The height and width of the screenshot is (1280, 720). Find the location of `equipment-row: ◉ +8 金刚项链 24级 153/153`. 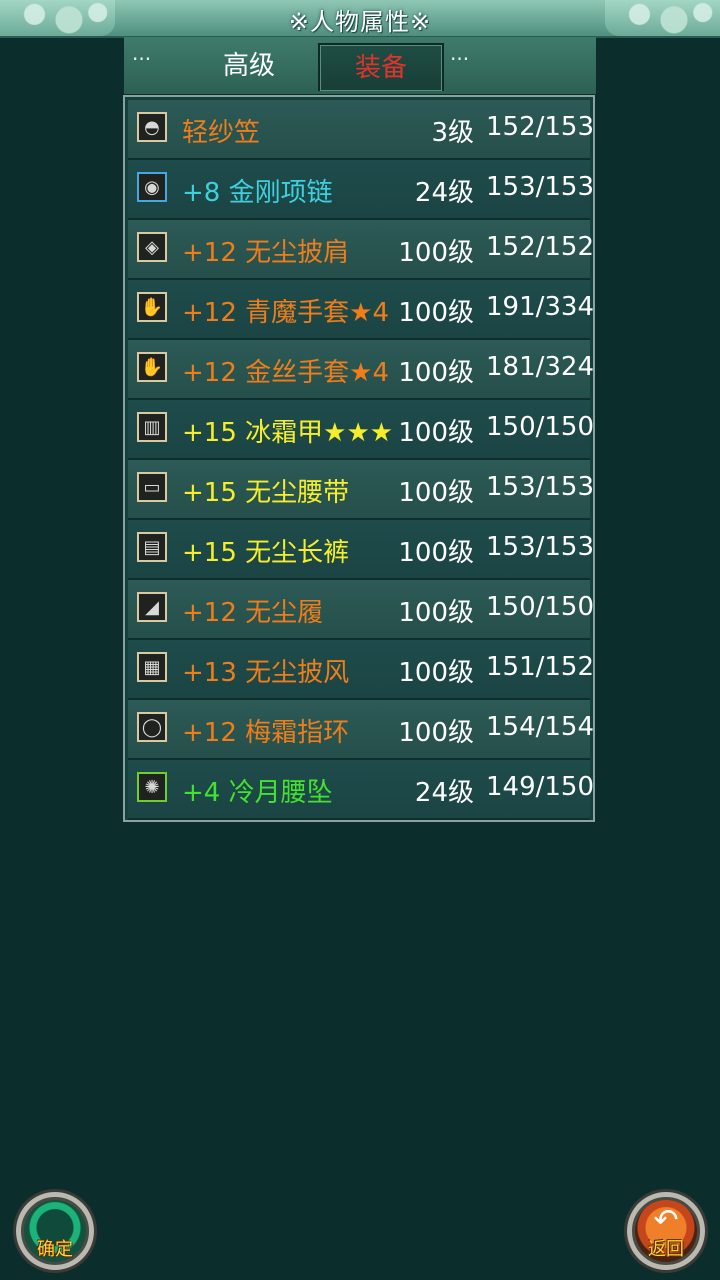

equipment-row: ◉ +8 金刚项链 24级 153/153 is located at coordinates (361, 190).